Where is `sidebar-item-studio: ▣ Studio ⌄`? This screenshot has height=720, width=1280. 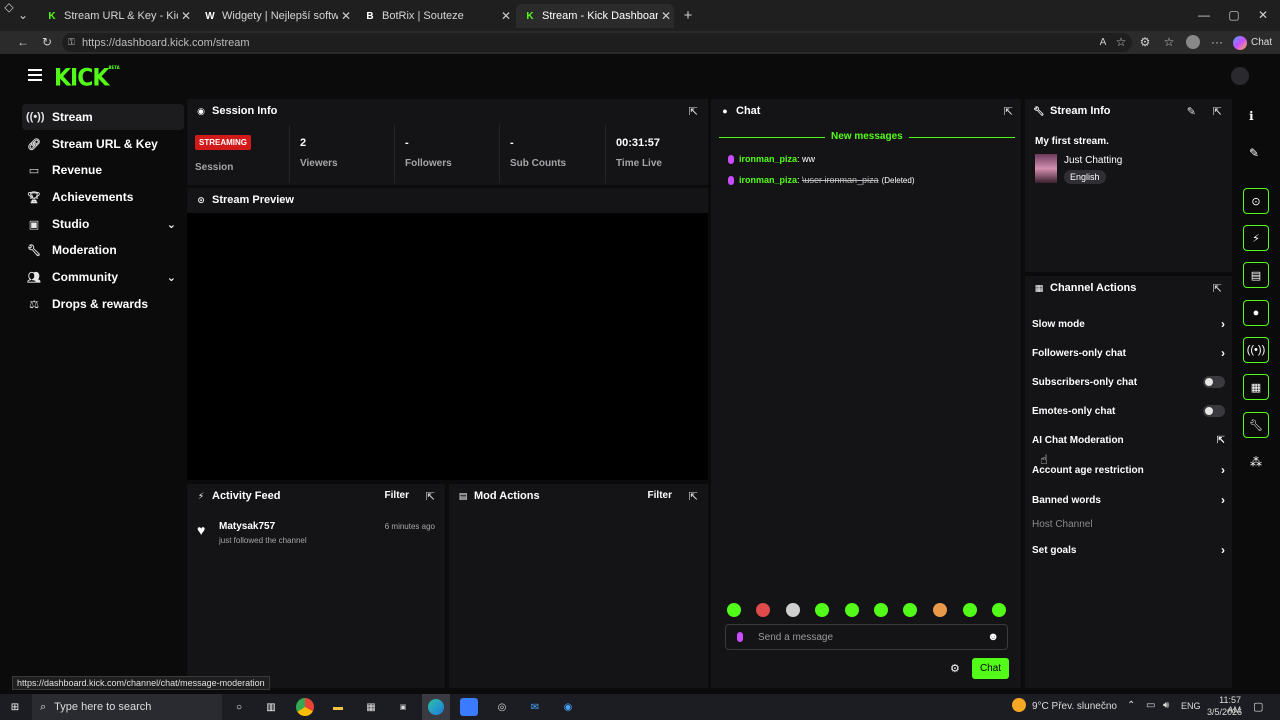
sidebar-item-studio: ▣ Studio ⌄ is located at coordinates (103, 224).